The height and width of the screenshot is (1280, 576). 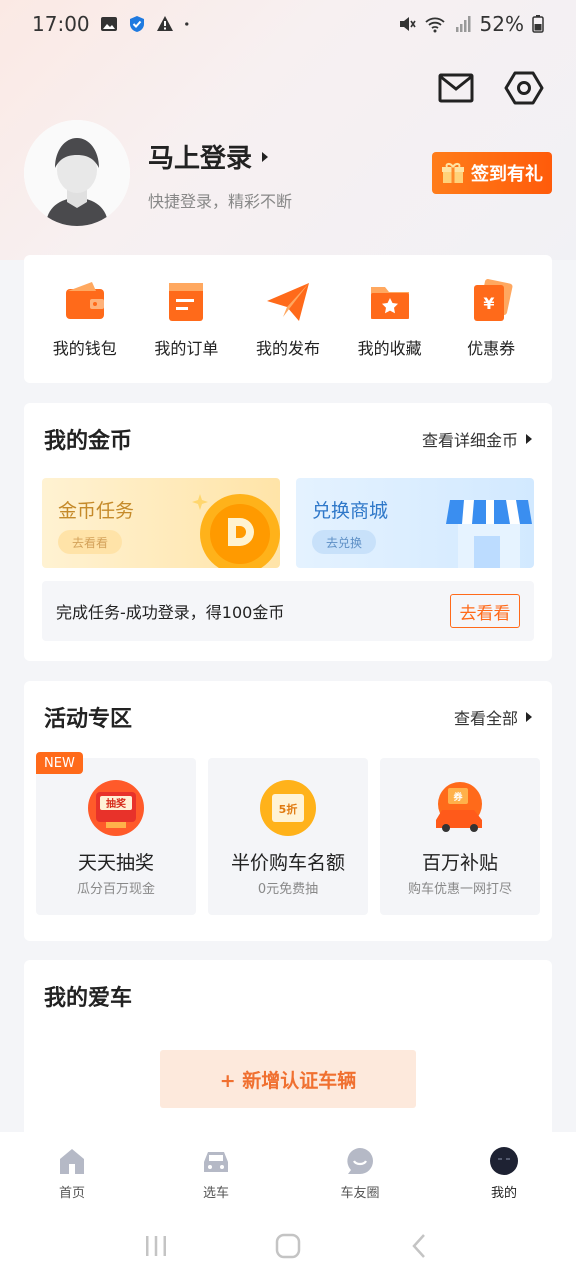 What do you see at coordinates (215, 1193) in the screenshot?
I see `nav-label: 选车` at bounding box center [215, 1193].